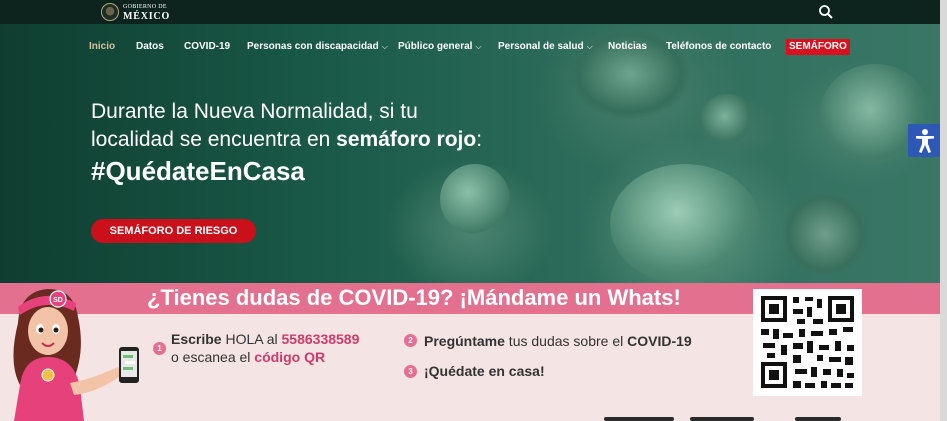 This screenshot has height=421, width=947. I want to click on codigo-qr-link: código QR, so click(289, 357).